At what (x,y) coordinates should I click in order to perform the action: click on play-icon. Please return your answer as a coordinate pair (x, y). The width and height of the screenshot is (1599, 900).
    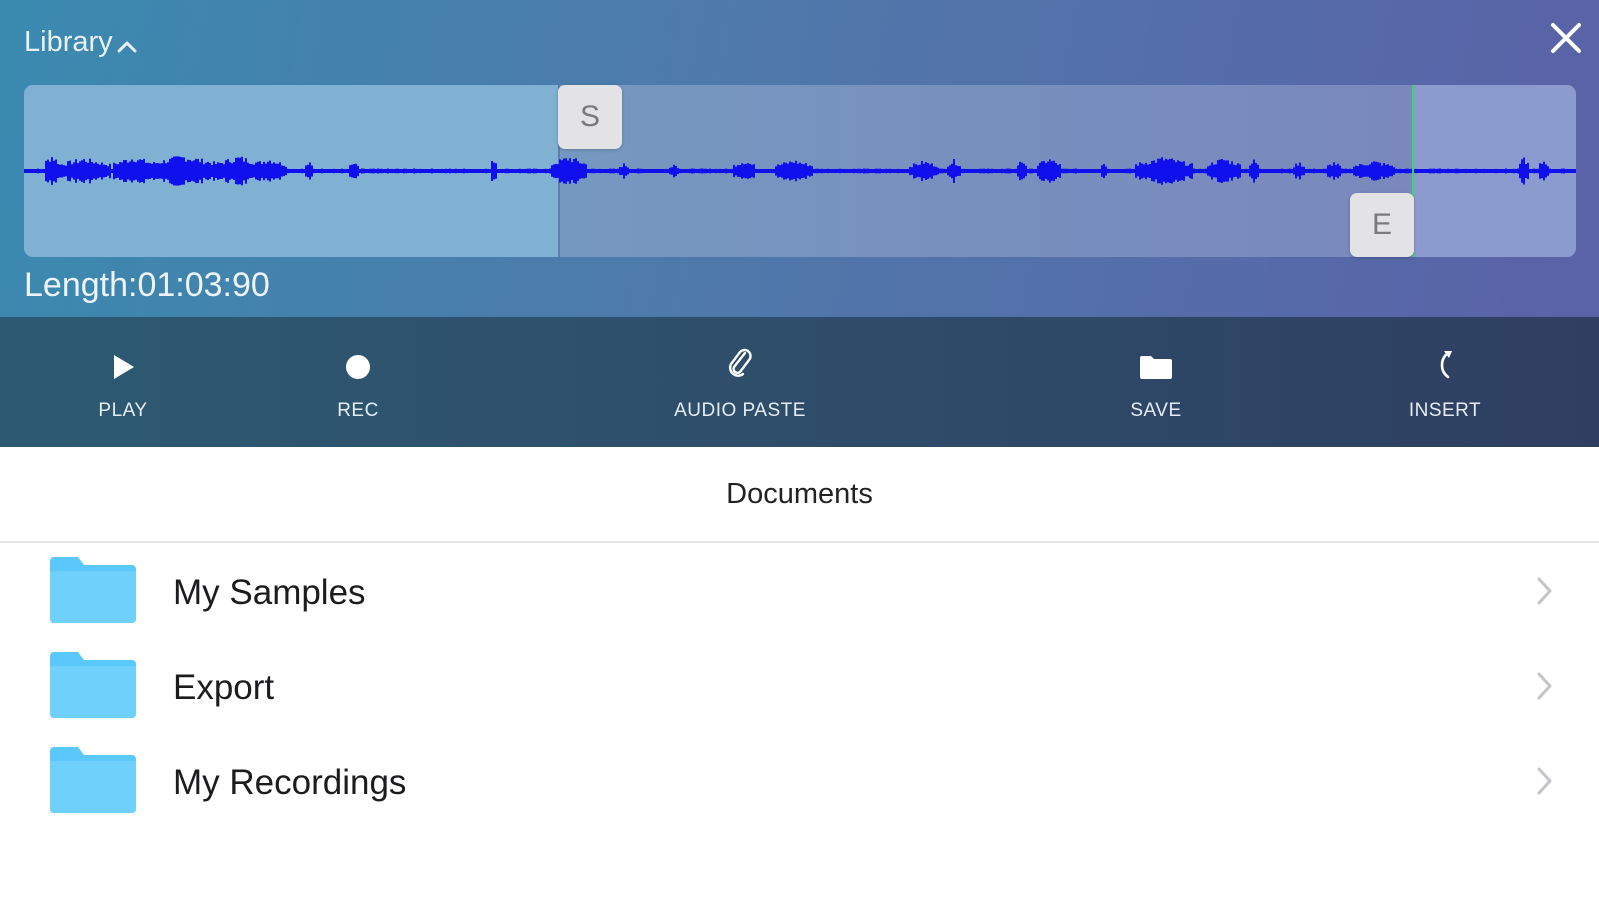
    Looking at the image, I should click on (124, 367).